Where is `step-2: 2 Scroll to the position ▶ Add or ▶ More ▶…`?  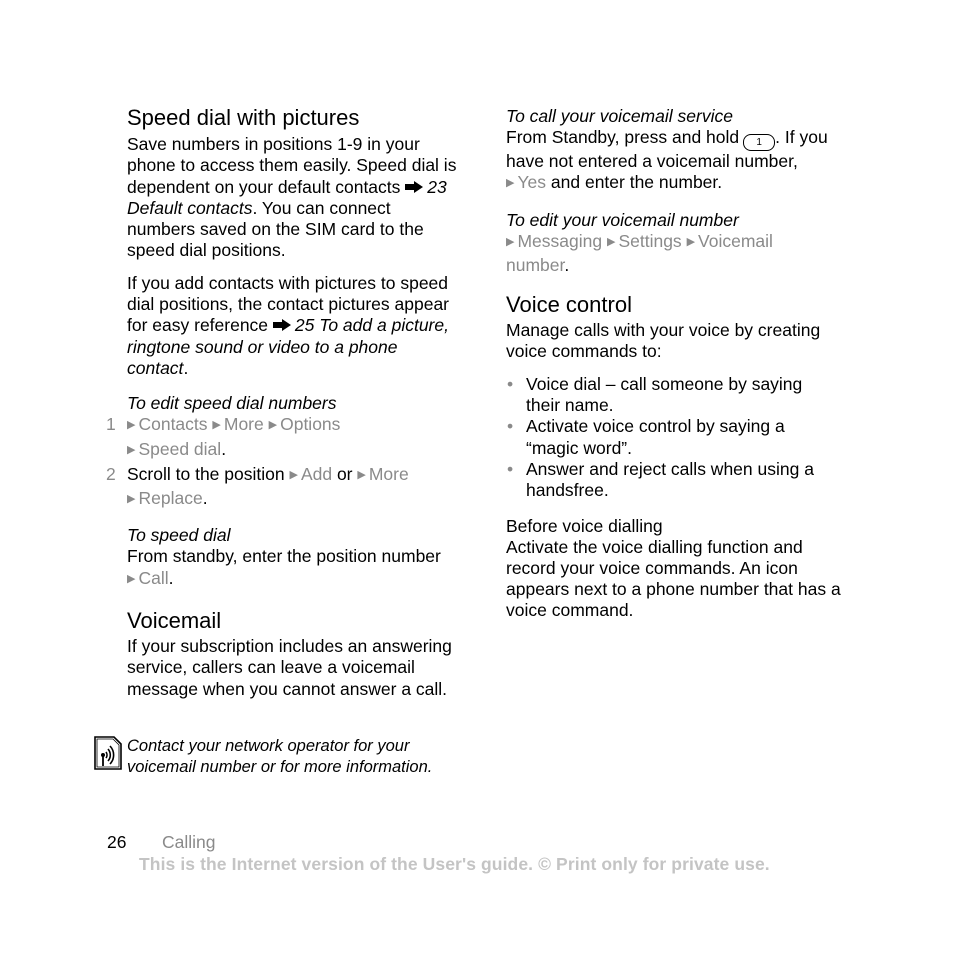 step-2: 2 Scroll to the position ▶ Add or ▶ More ▶… is located at coordinates (257, 486).